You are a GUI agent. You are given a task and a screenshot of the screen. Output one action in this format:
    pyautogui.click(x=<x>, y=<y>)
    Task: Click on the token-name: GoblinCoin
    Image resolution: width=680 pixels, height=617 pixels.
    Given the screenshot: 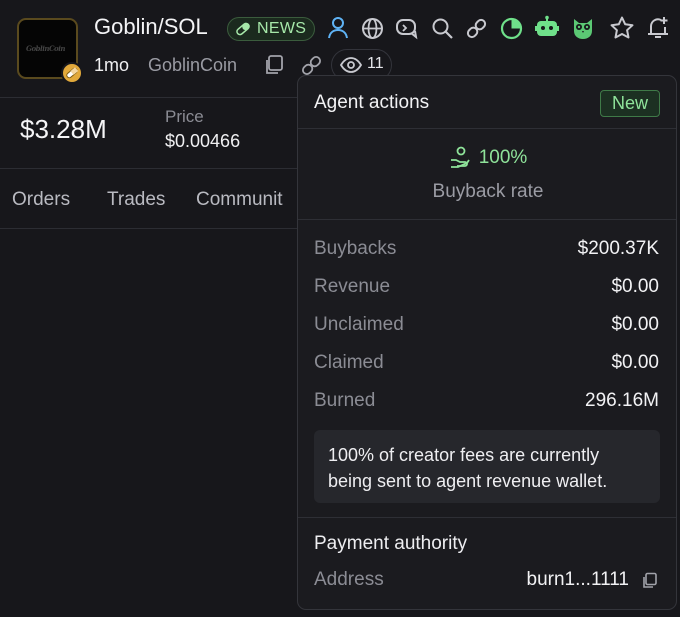 What is the action you would take?
    pyautogui.click(x=193, y=65)
    